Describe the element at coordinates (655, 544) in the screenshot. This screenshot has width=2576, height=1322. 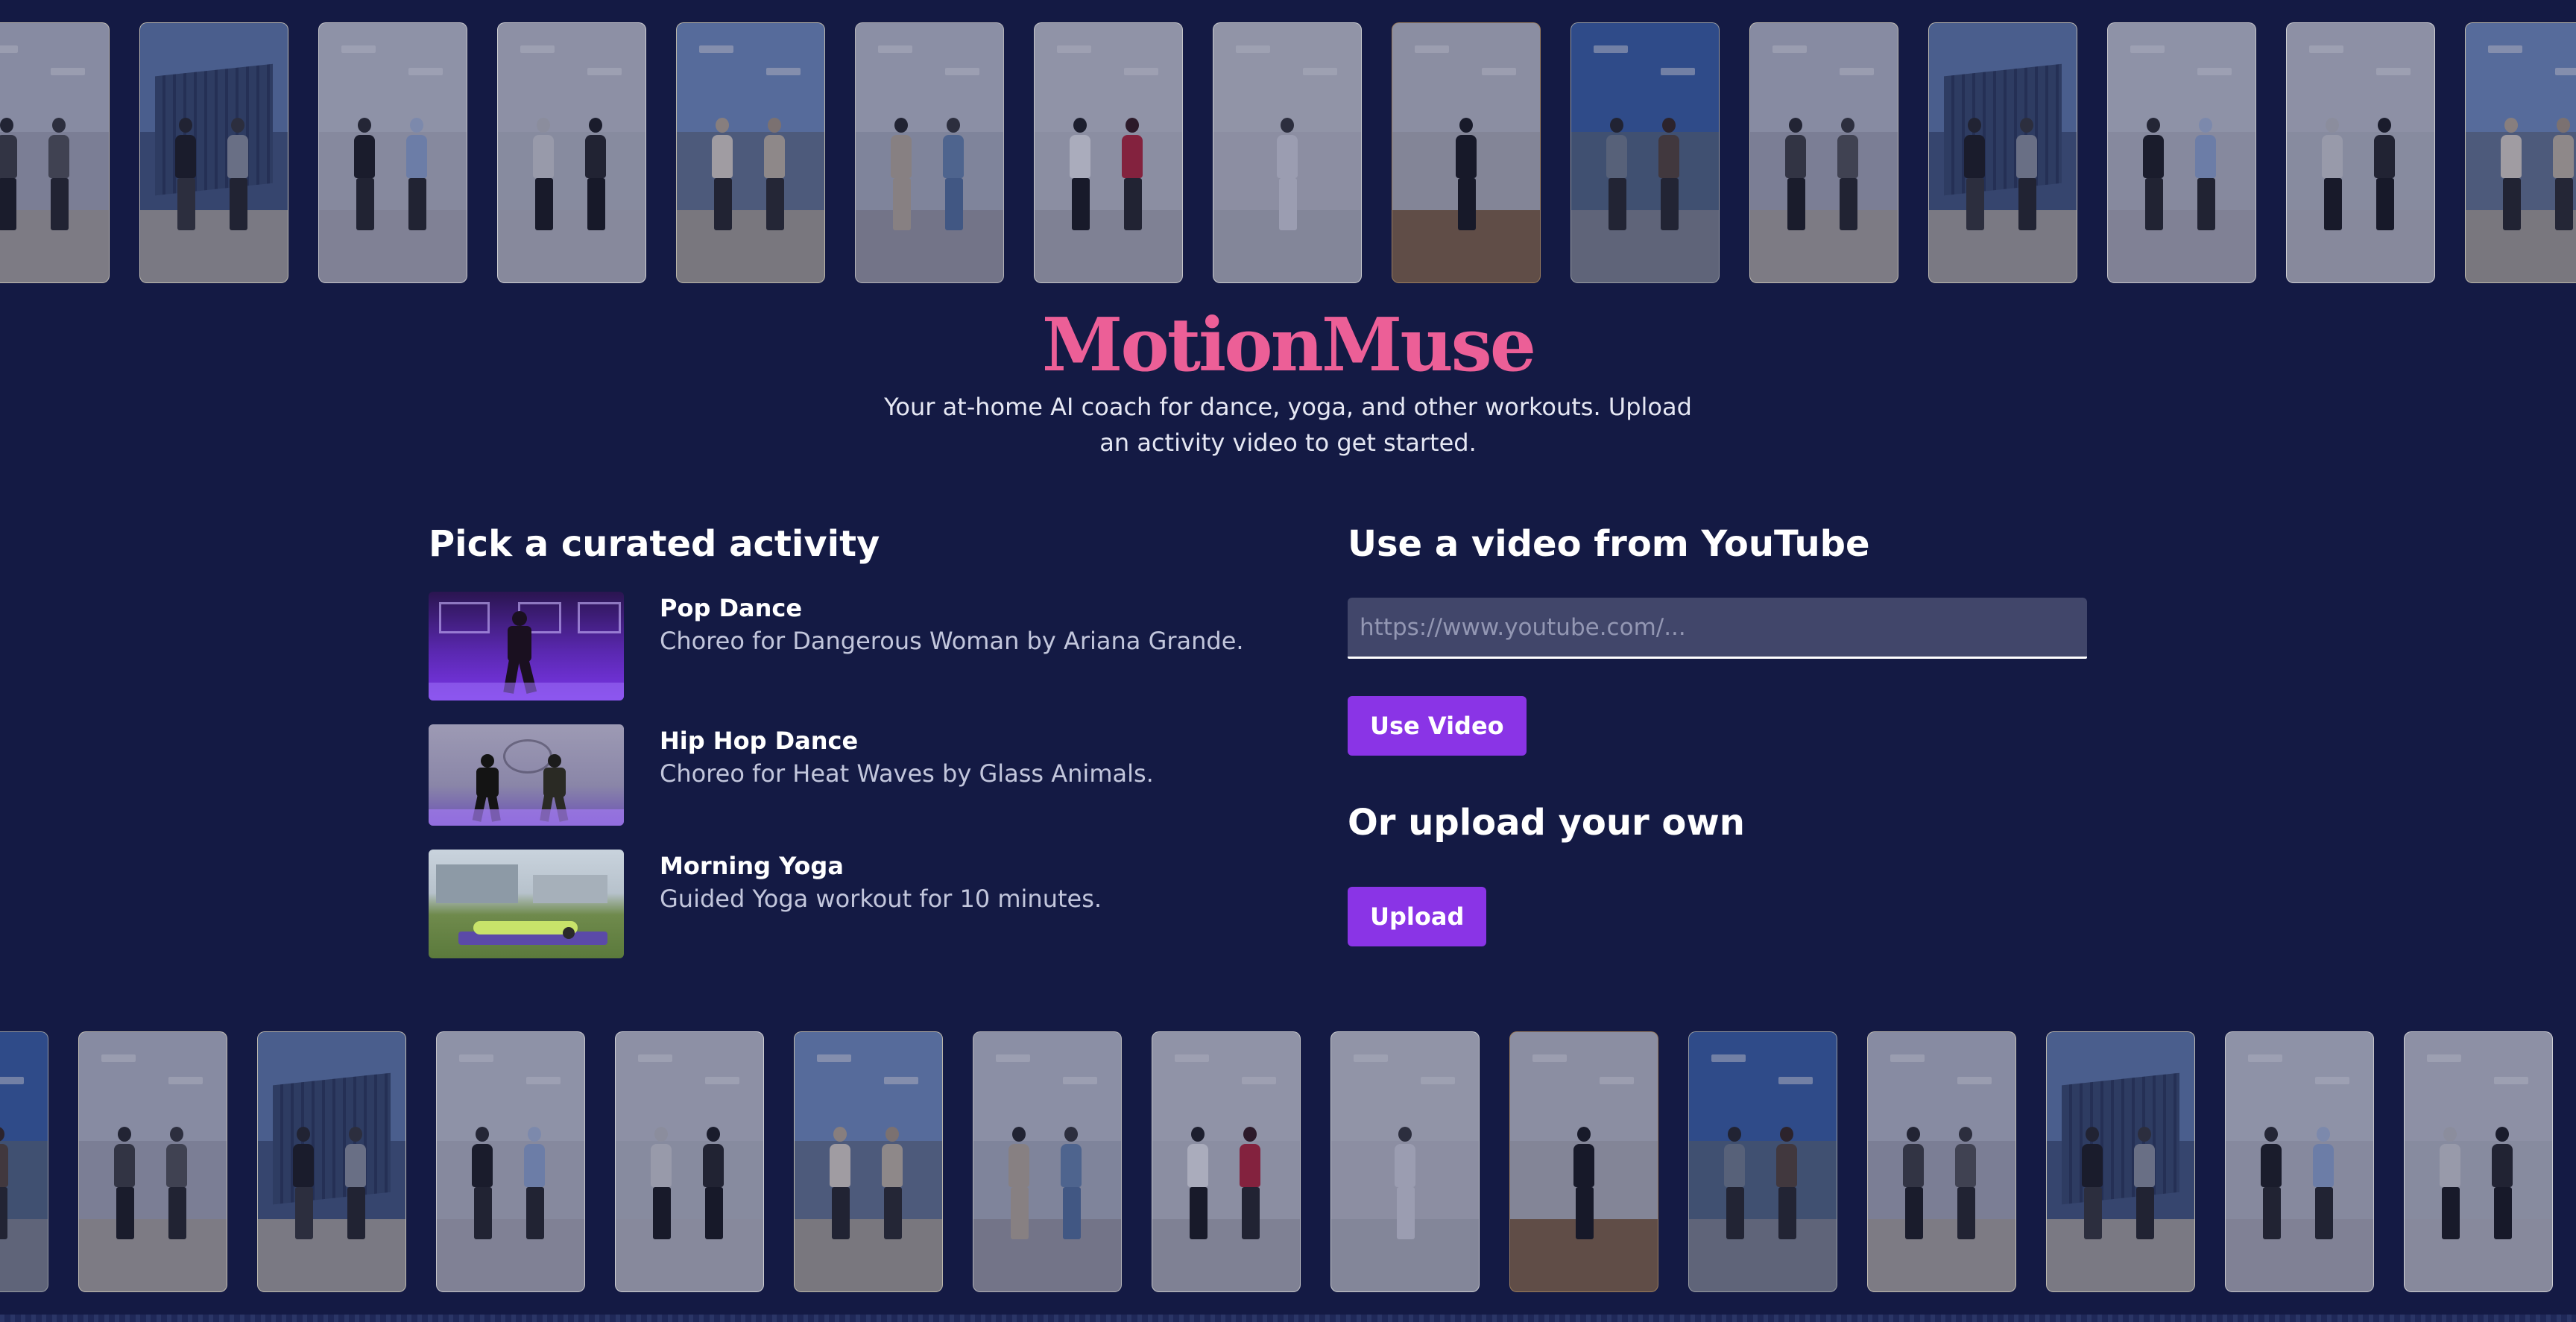
I see `curated-heading: Pick a curated activity` at that location.